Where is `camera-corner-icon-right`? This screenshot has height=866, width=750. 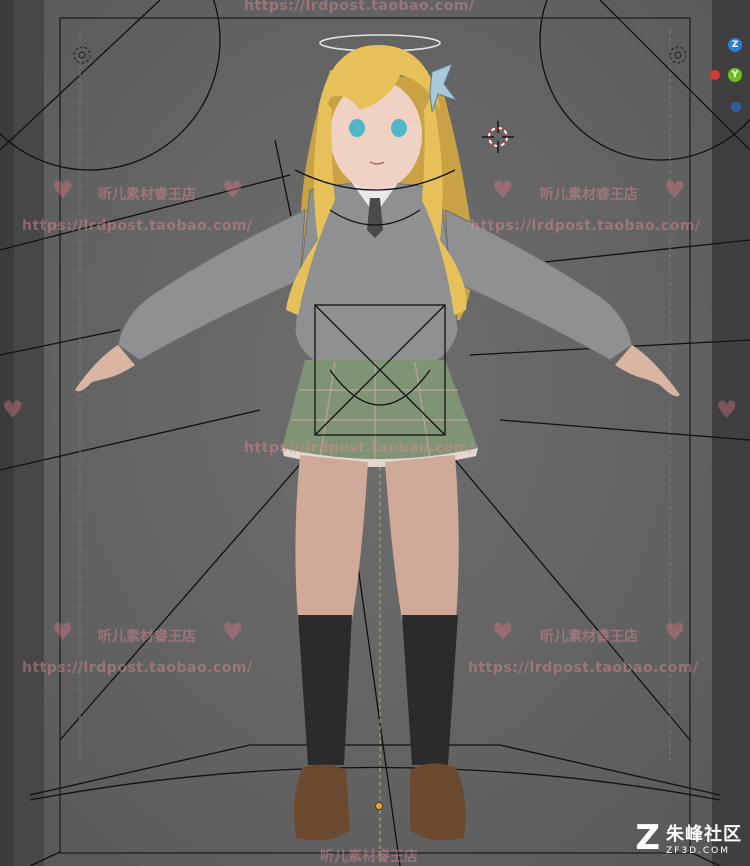 camera-corner-icon-right is located at coordinates (678, 55).